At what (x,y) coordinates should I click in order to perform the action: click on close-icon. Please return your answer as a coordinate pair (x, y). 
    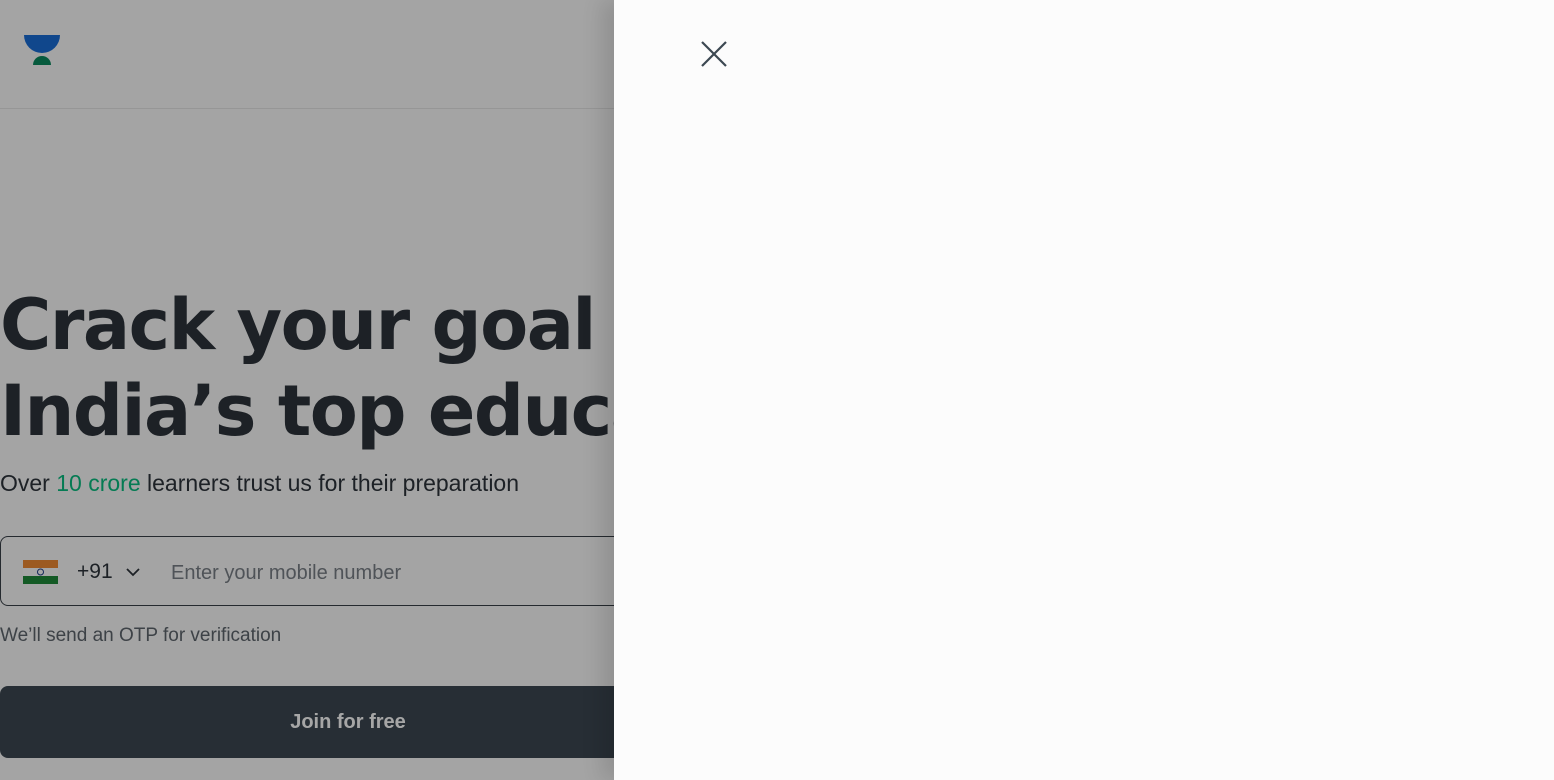
    Looking at the image, I should click on (714, 54).